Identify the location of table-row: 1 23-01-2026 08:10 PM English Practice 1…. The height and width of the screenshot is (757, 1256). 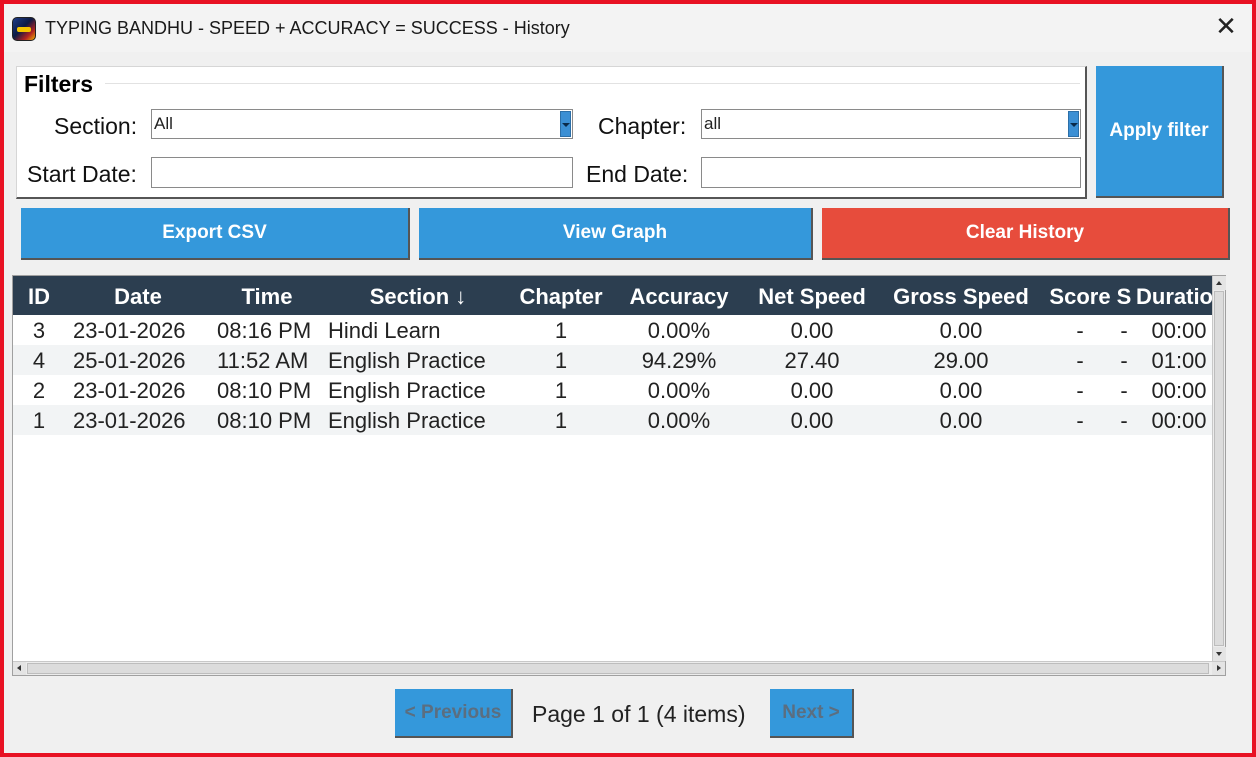
(618, 420).